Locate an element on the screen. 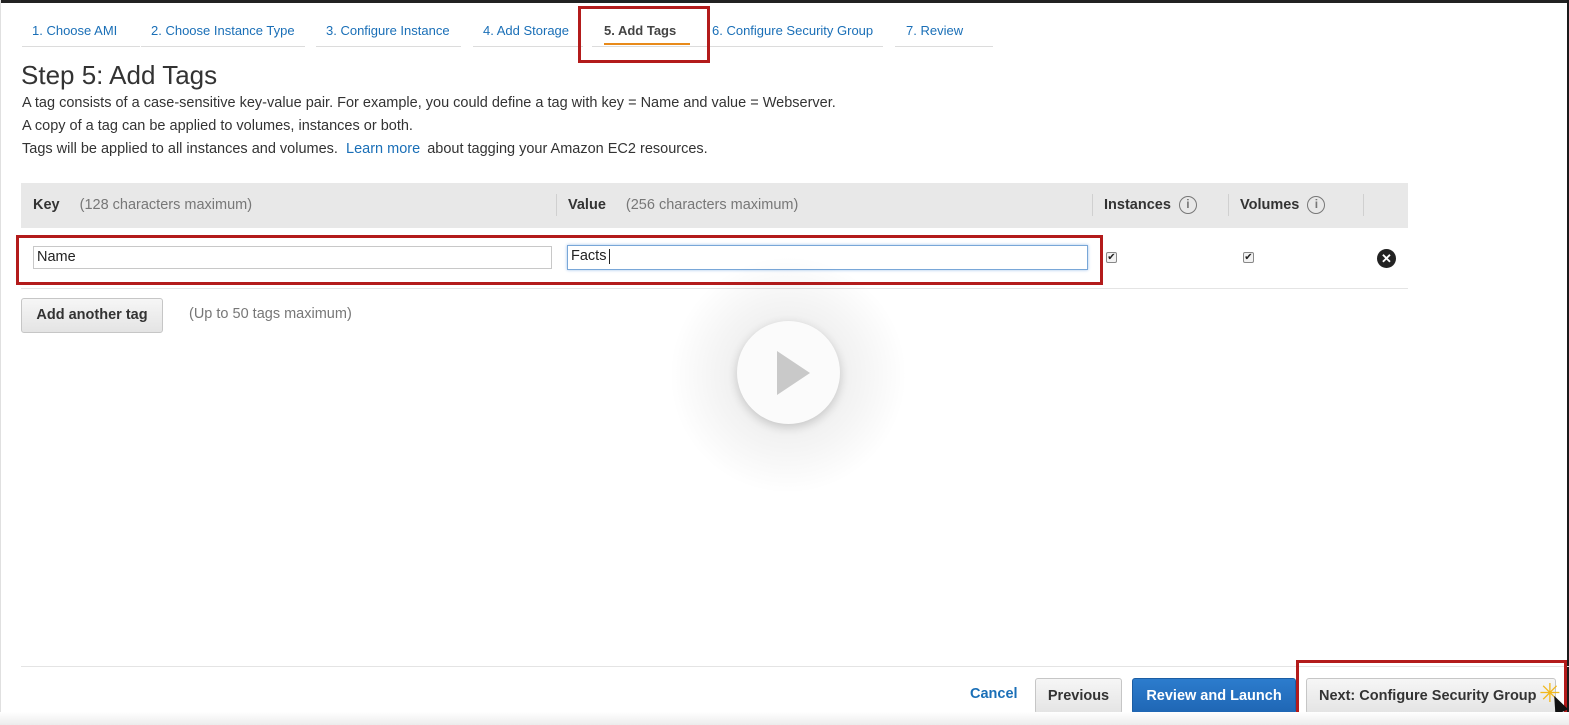  column-header-instances: Instances i is located at coordinates (1150, 205).